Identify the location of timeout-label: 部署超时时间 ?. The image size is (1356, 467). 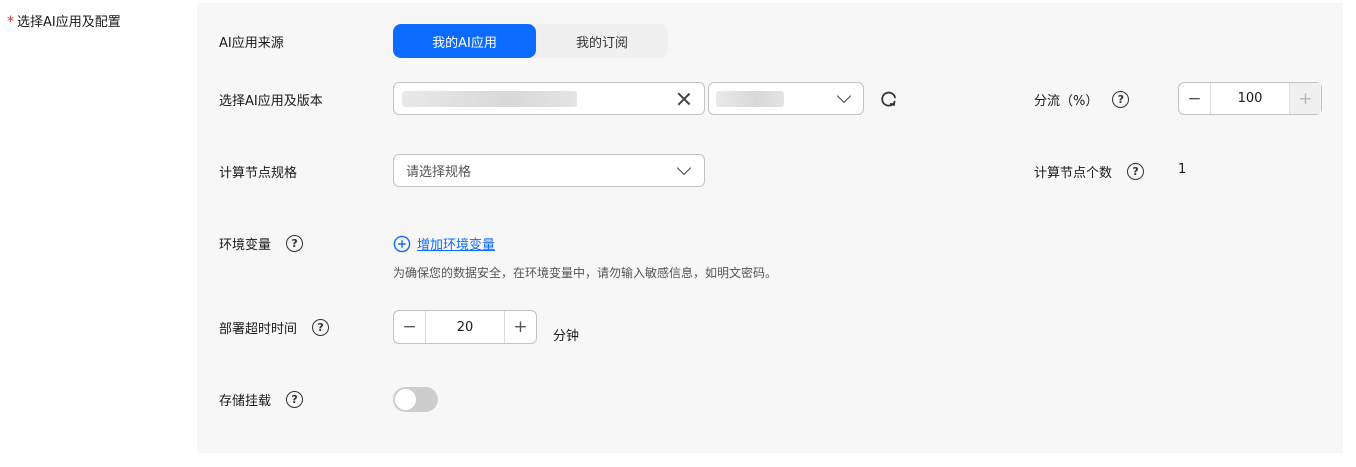
(274, 327).